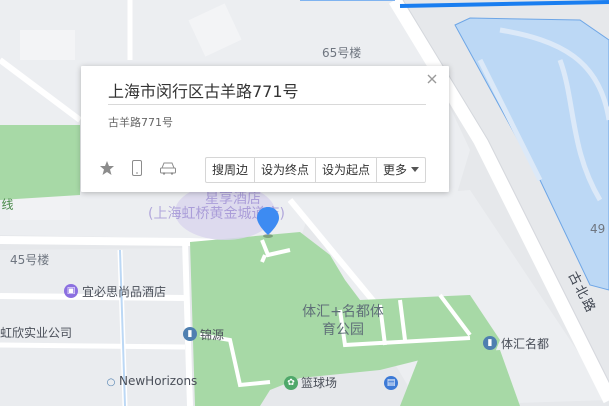 This screenshot has height=406, width=609. What do you see at coordinates (137, 170) in the screenshot?
I see `phone-icon` at bounding box center [137, 170].